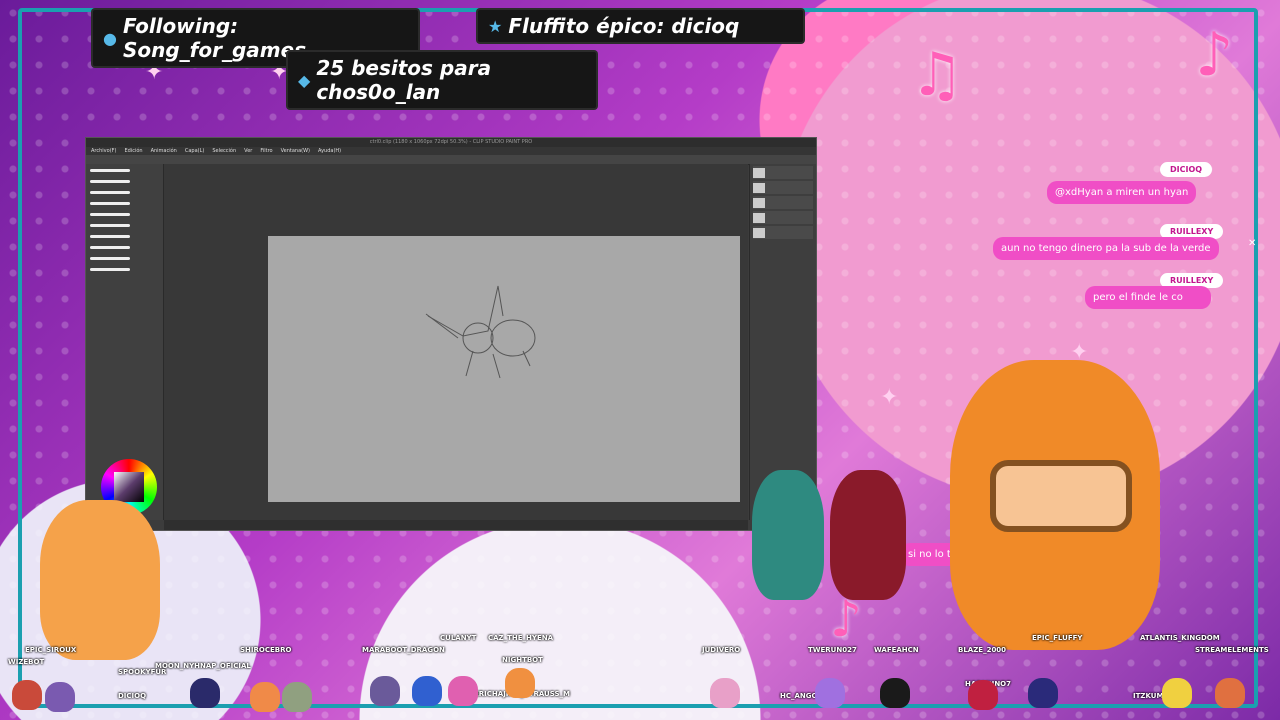  What do you see at coordinates (194, 151) in the screenshot?
I see `menu-layer: Capa(L)` at bounding box center [194, 151].